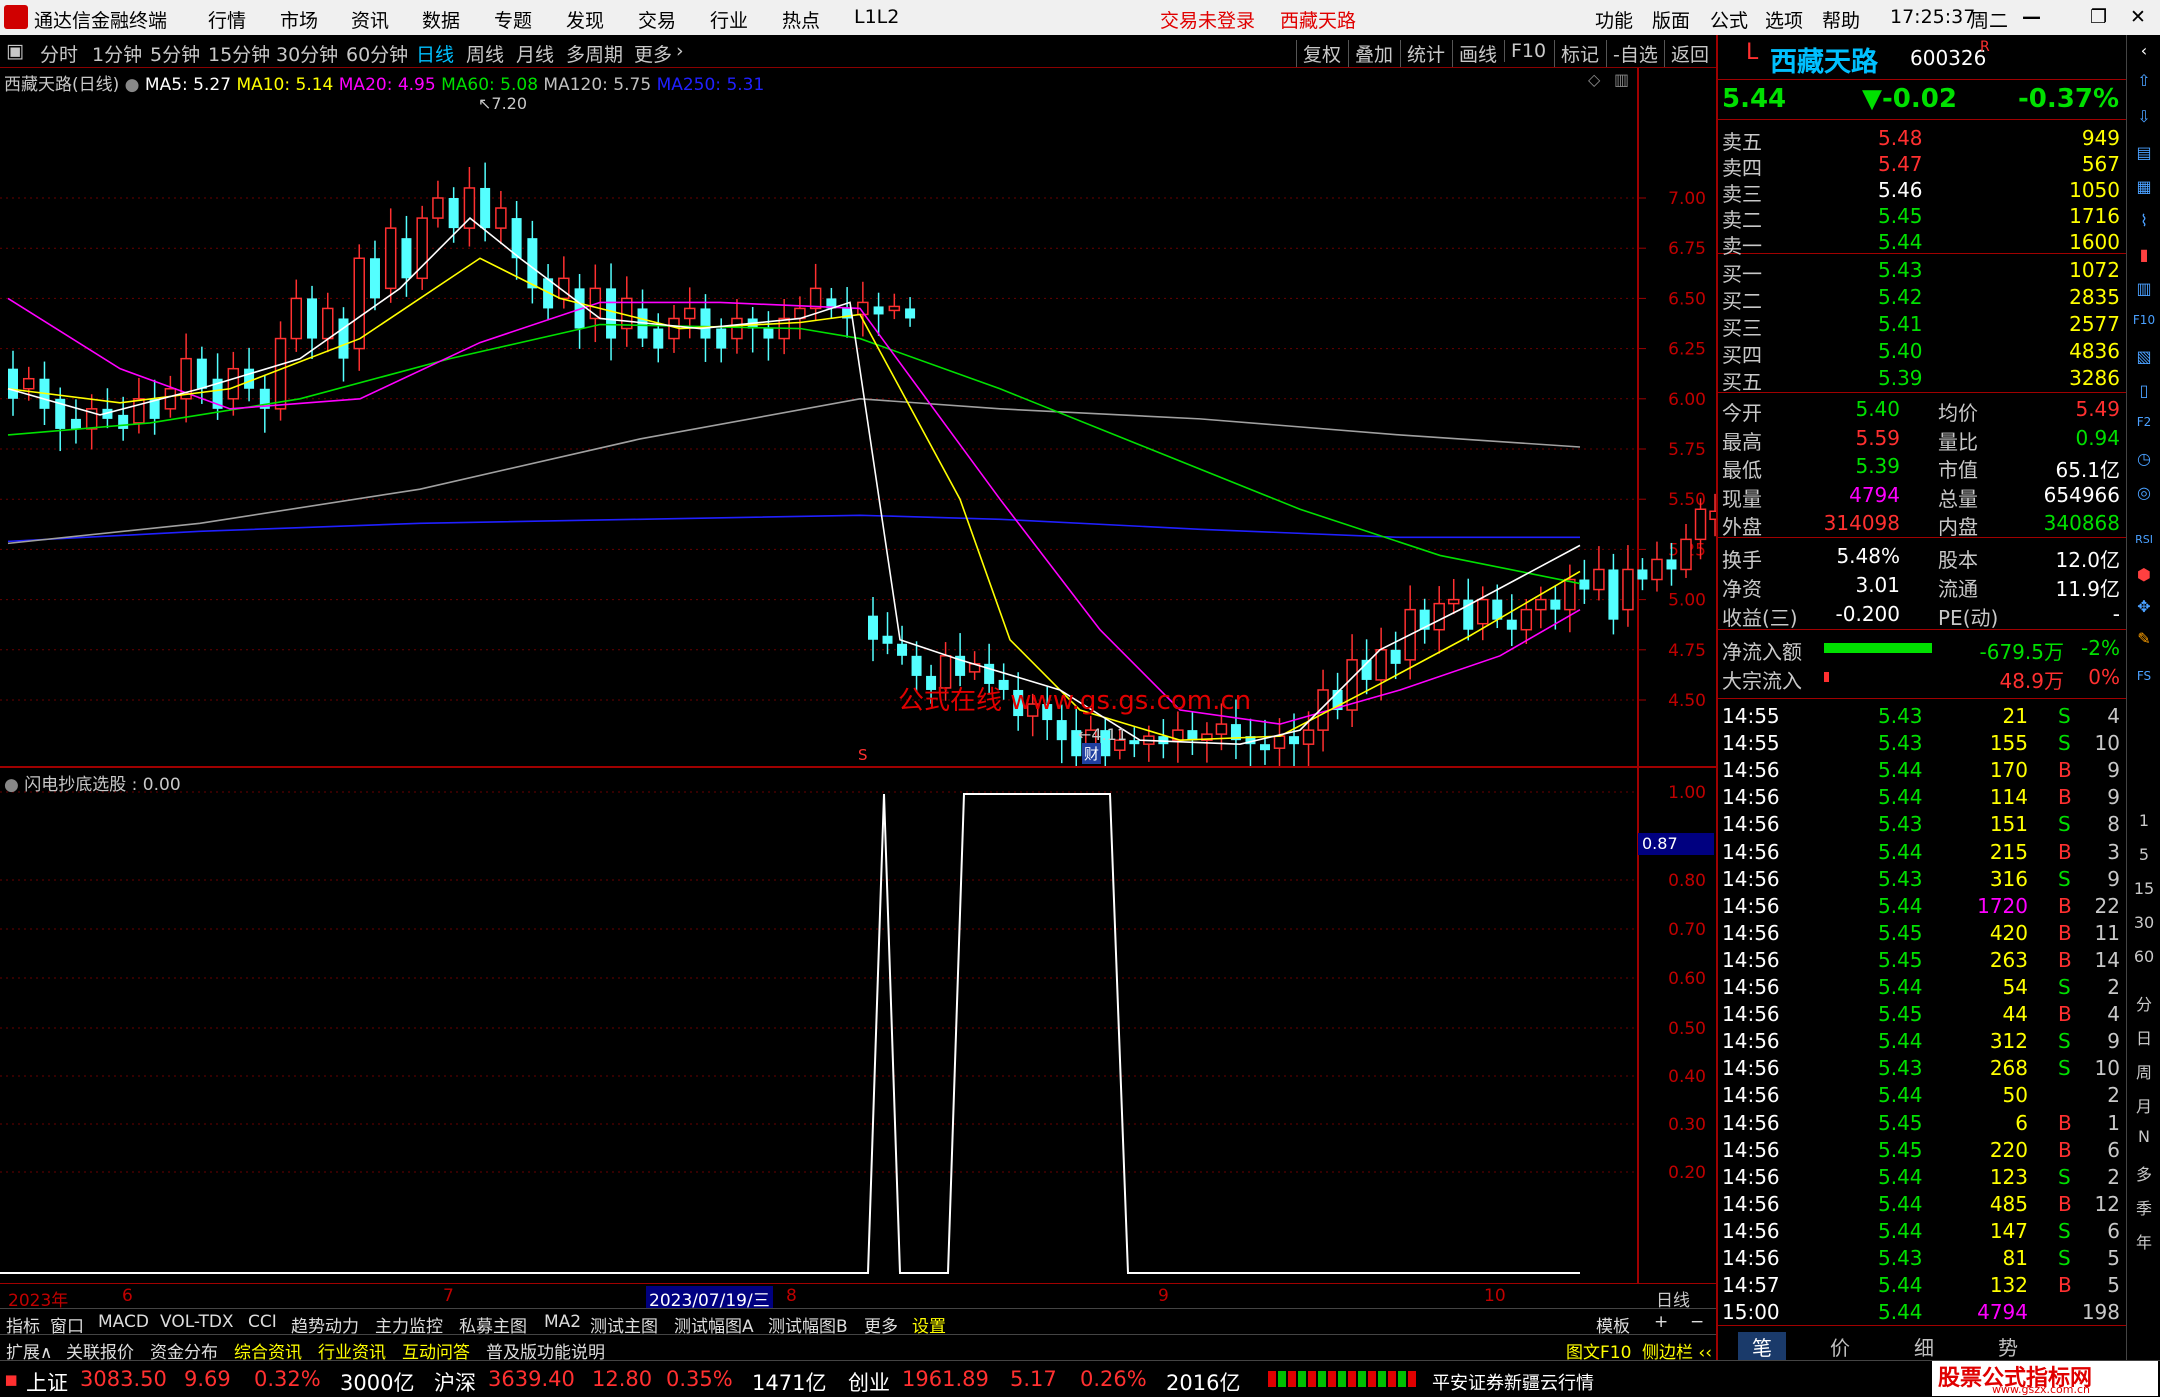  Describe the element at coordinates (657, 19) in the screenshot. I see `menu-jiaoyi: 交易` at that location.